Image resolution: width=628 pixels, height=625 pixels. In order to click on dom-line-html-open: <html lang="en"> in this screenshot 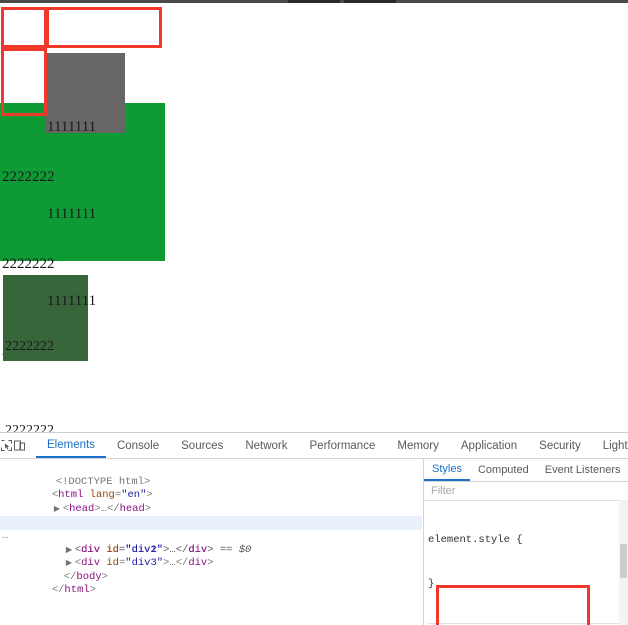, I will do `click(211, 488)`.